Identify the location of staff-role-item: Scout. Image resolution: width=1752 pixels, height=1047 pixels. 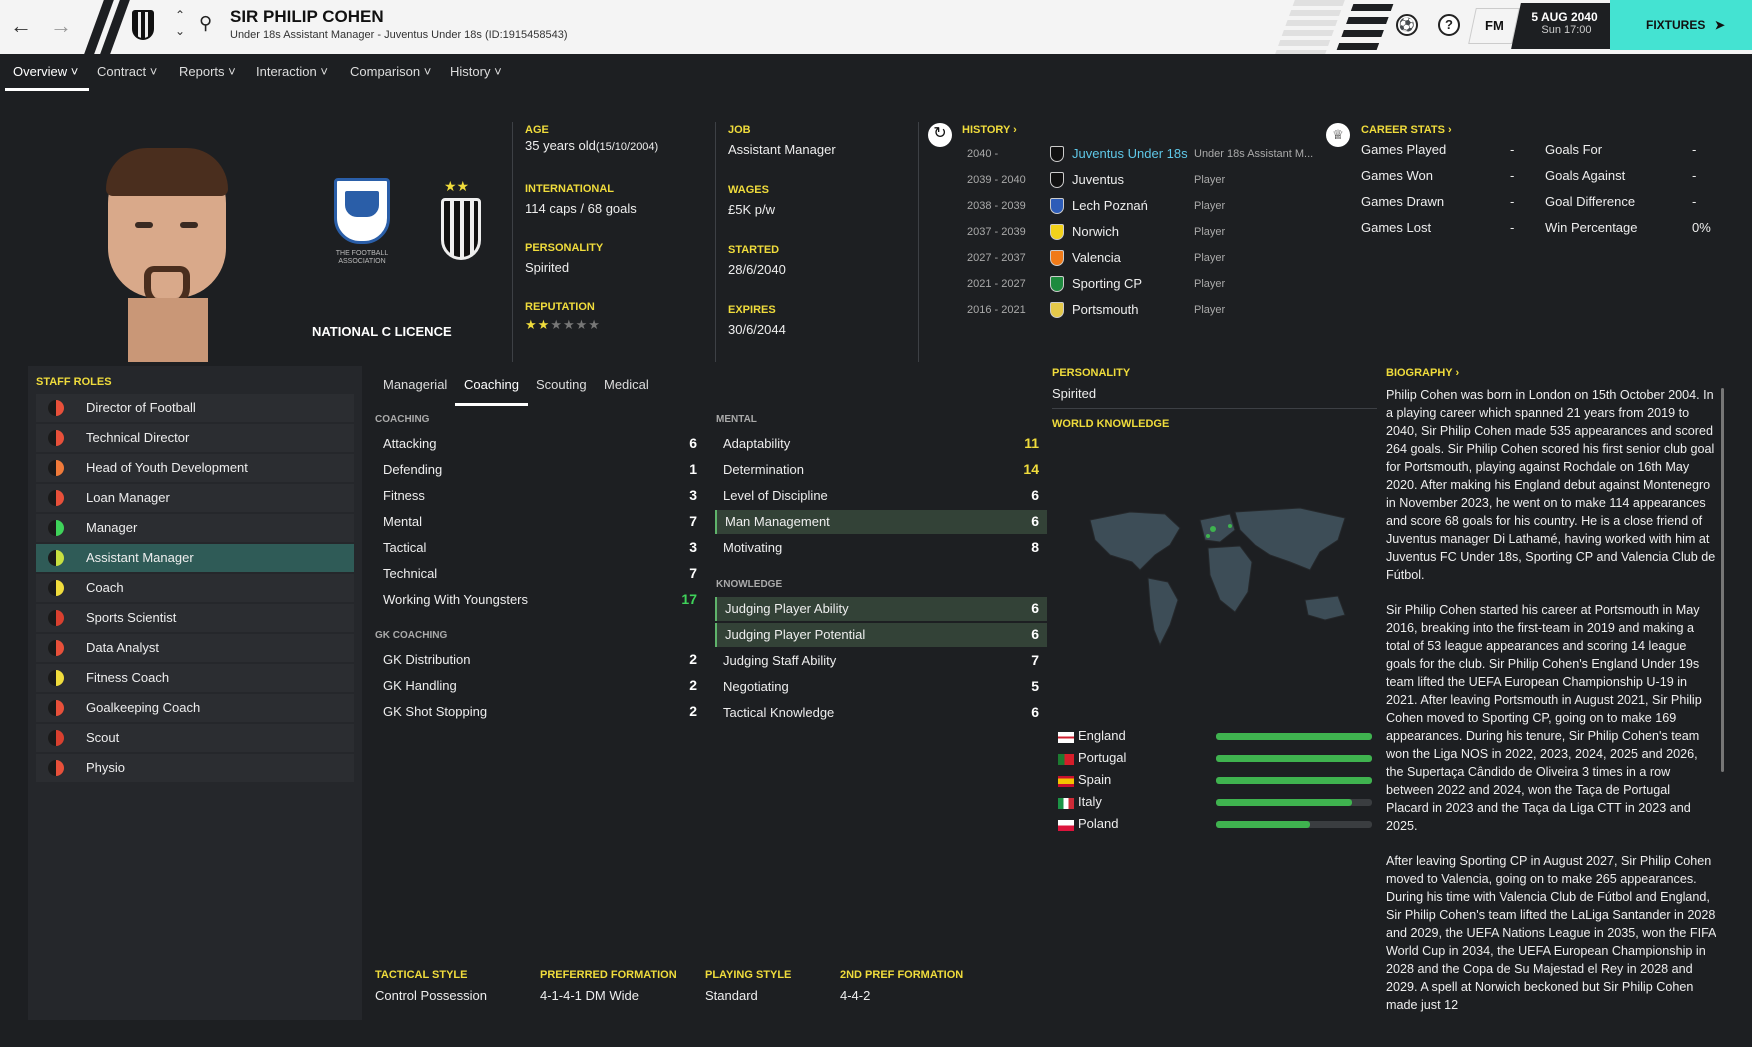
(195, 738).